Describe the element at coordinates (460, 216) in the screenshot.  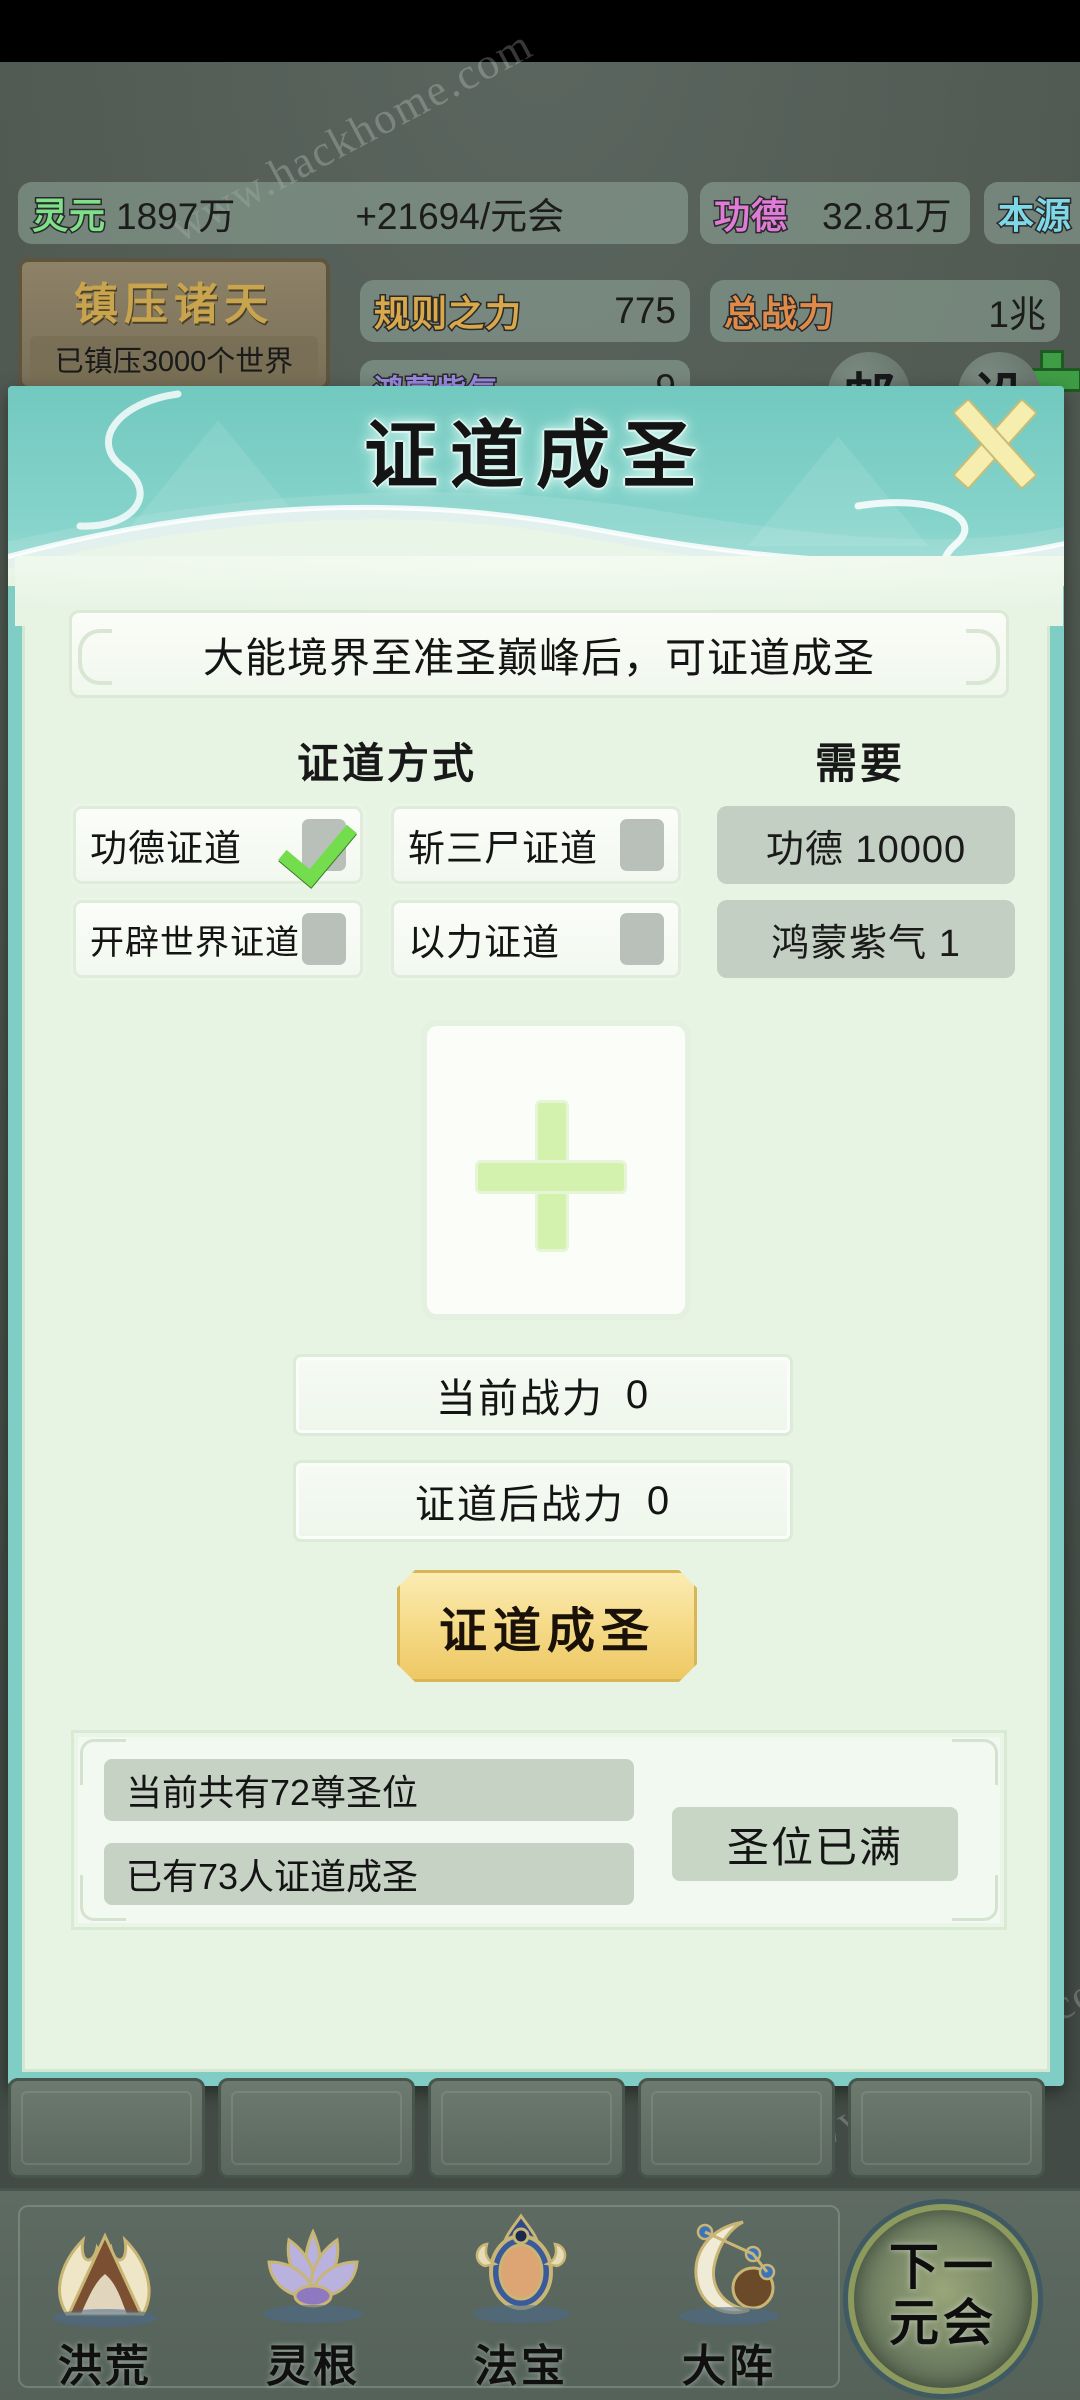
I see `resource-rate-lingyuan: +21694/元会` at that location.